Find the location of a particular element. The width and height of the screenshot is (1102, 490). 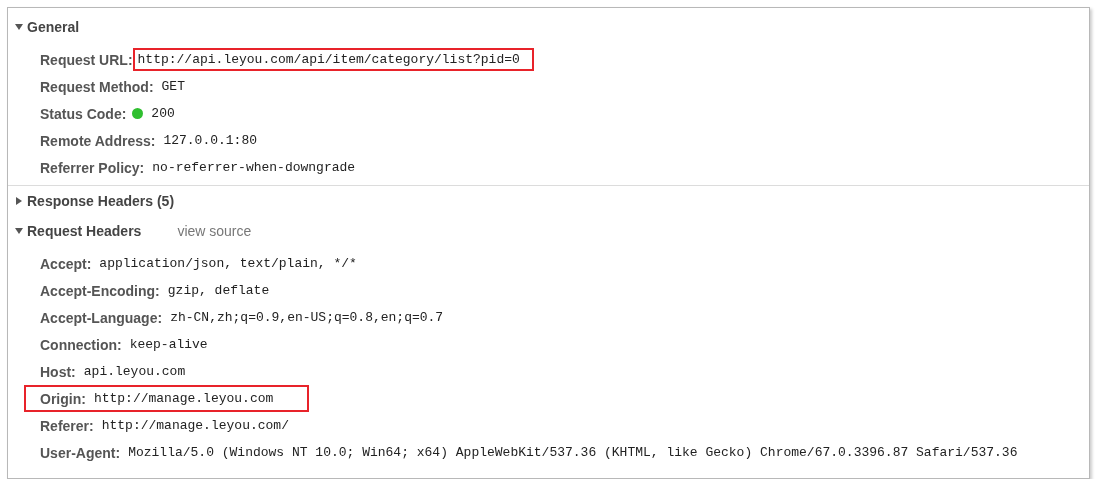

header-name: Accept-Encoding: is located at coordinates (100, 290).